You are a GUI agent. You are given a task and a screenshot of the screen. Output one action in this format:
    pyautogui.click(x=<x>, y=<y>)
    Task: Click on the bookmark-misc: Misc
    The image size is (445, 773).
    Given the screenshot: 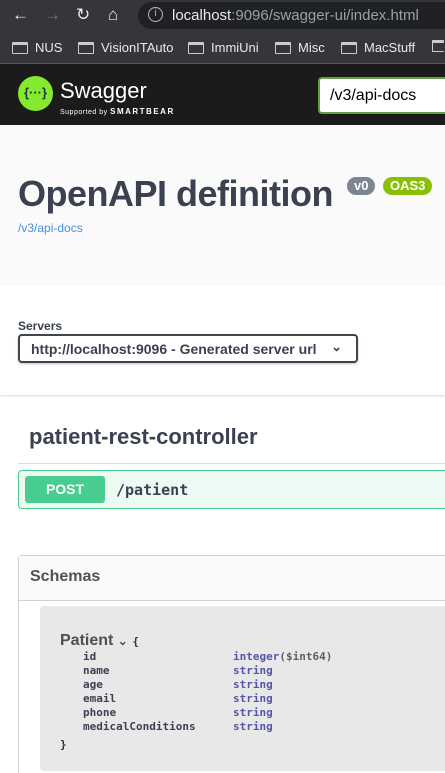 What is the action you would take?
    pyautogui.click(x=300, y=47)
    